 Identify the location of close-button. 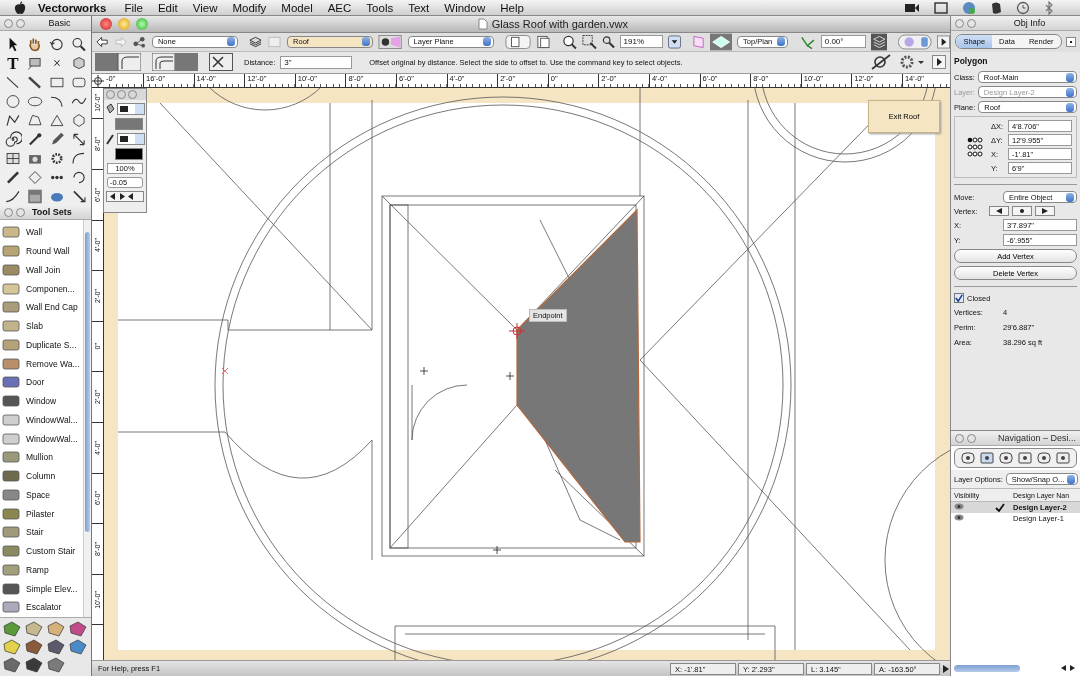
(106, 23).